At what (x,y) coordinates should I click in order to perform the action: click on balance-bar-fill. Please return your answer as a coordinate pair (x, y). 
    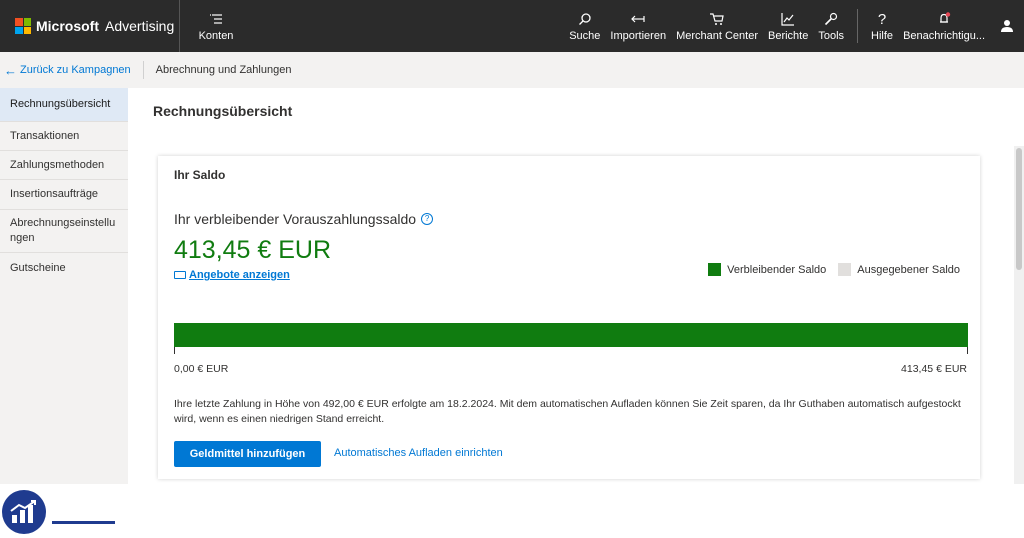
    Looking at the image, I should click on (571, 335).